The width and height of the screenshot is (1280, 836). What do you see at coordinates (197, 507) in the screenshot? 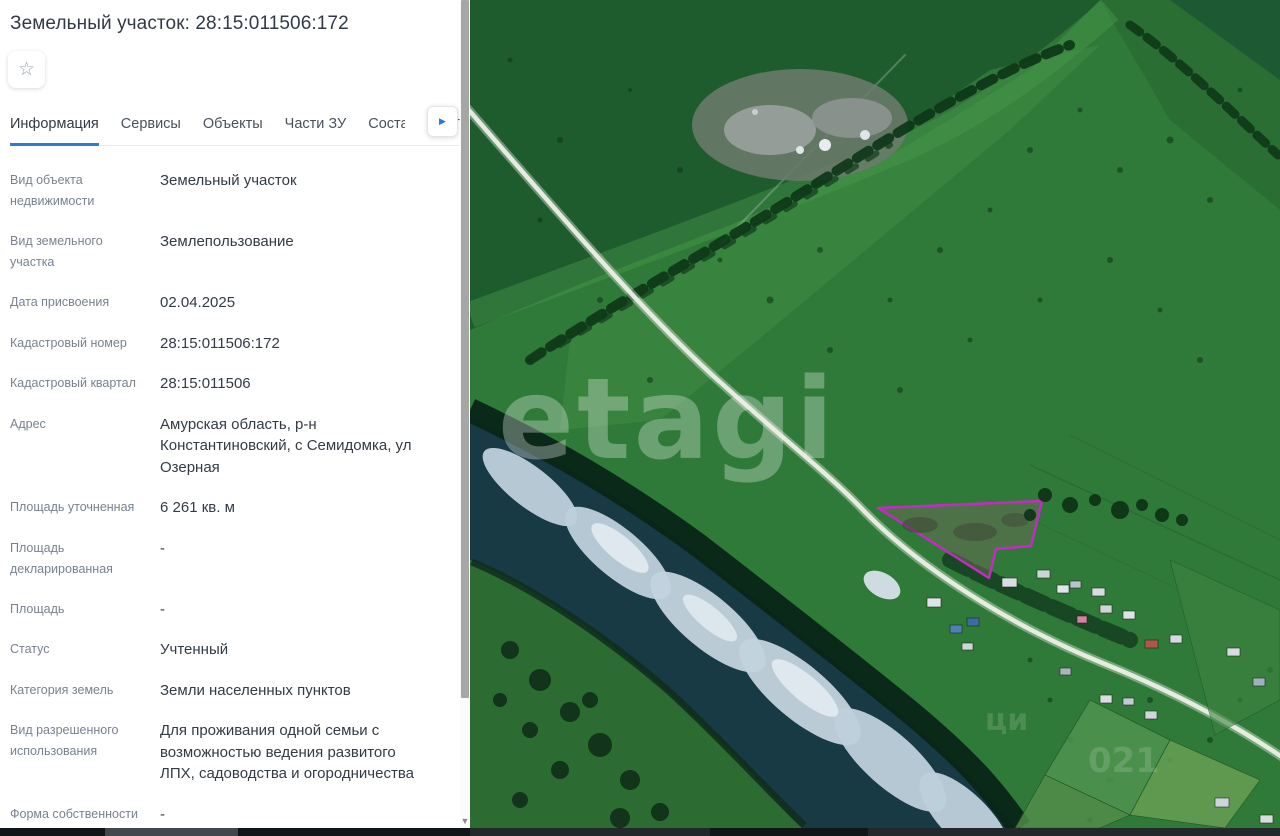
I see `field-value: 6 261 кв. м` at bounding box center [197, 507].